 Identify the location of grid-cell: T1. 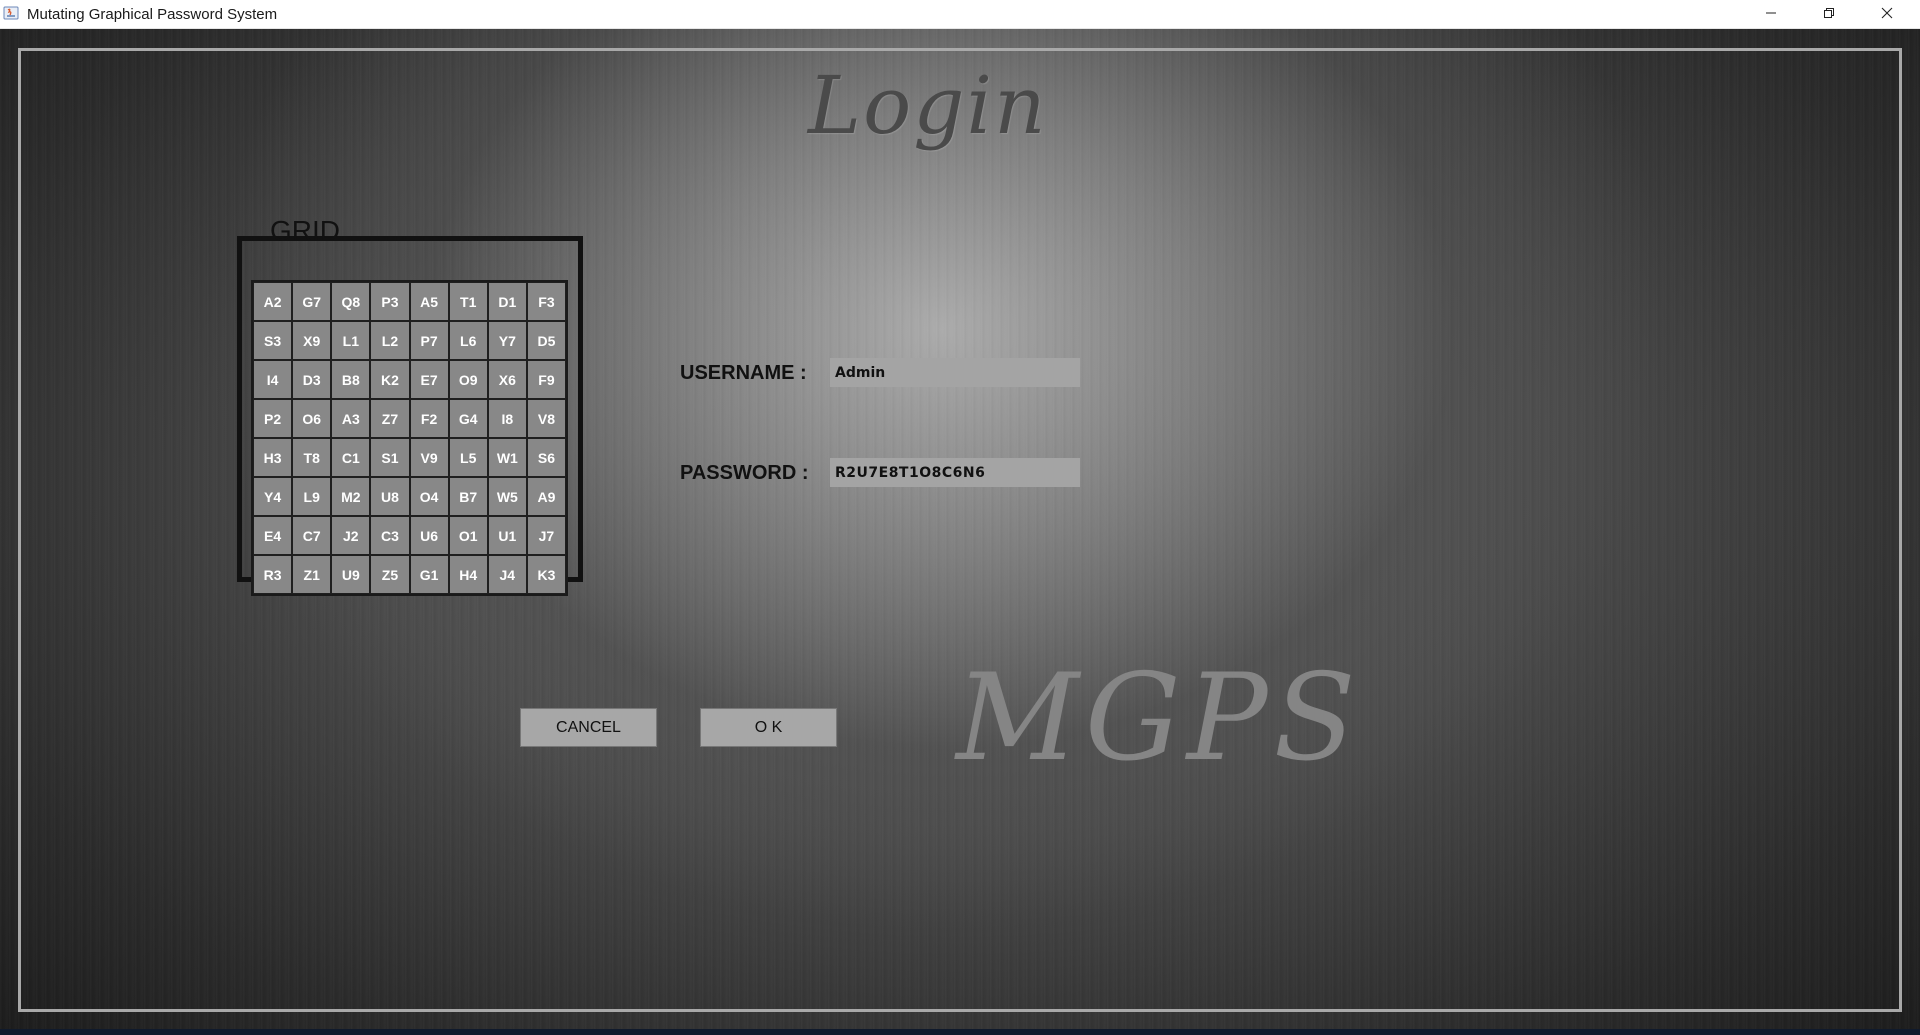
(468, 301).